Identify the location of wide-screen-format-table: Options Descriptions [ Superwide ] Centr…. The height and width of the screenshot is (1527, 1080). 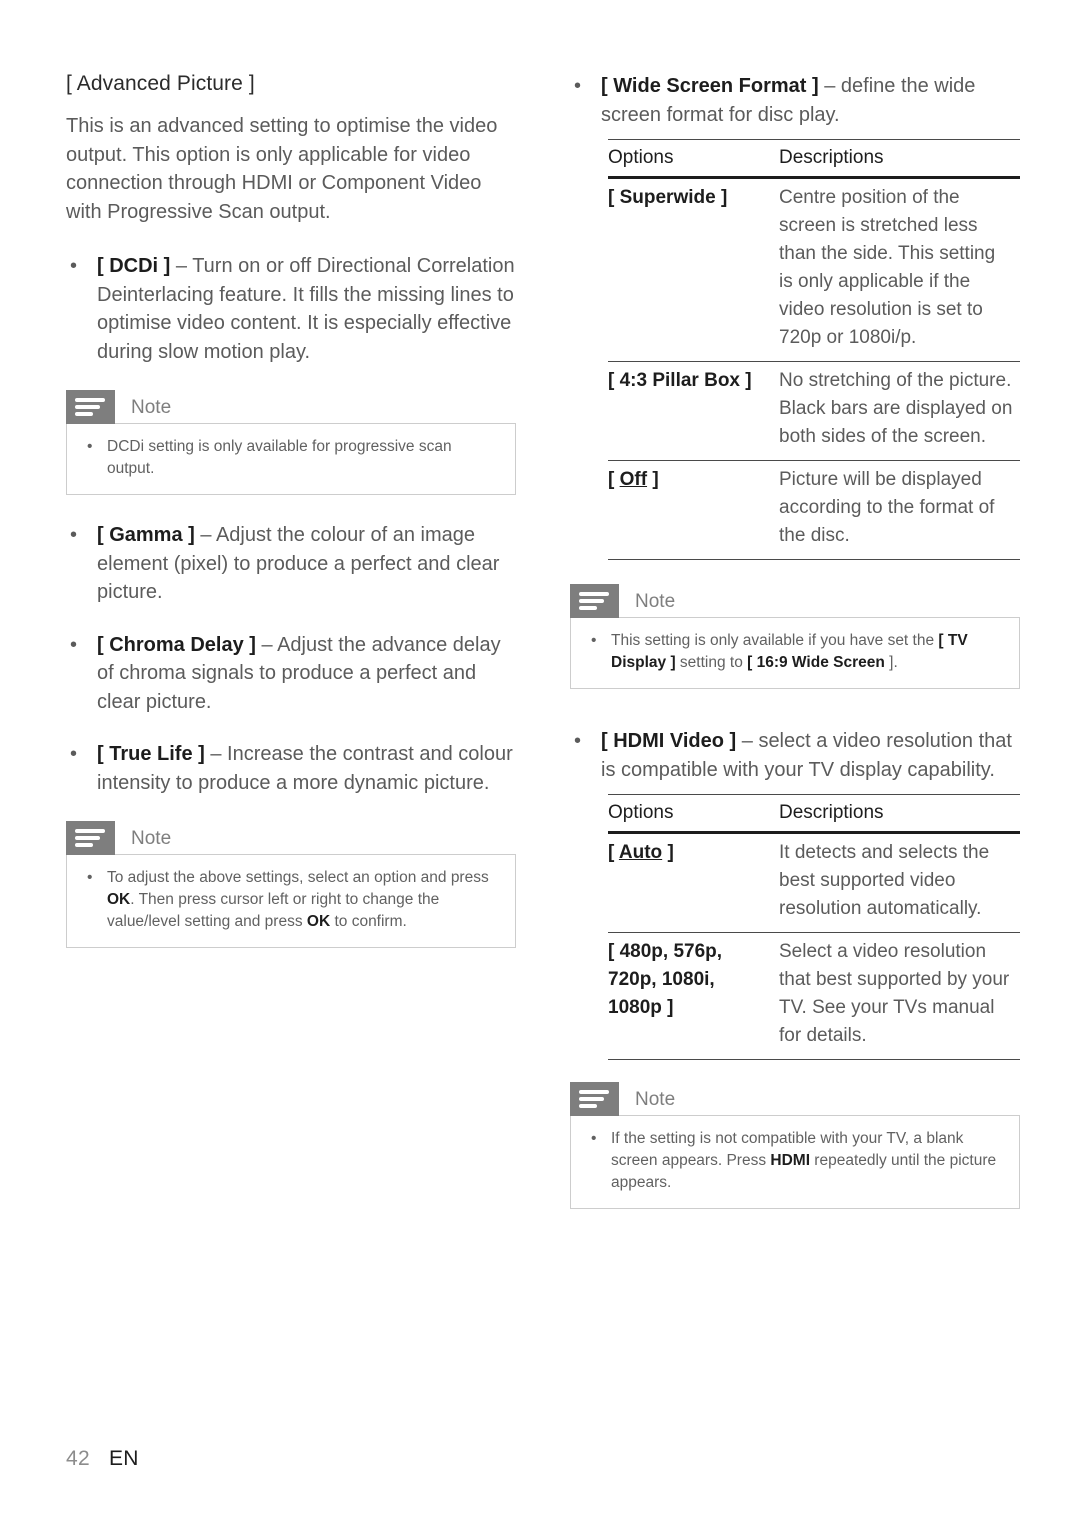
(814, 349).